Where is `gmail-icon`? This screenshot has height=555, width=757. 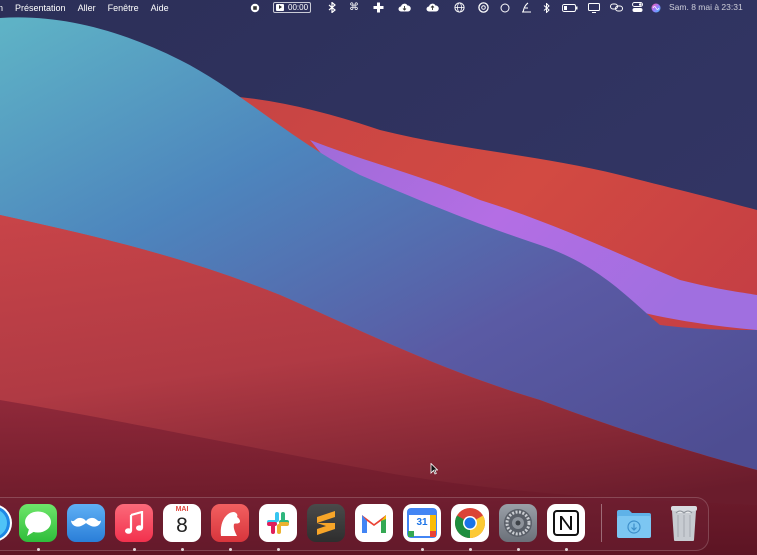
gmail-icon is located at coordinates (374, 524).